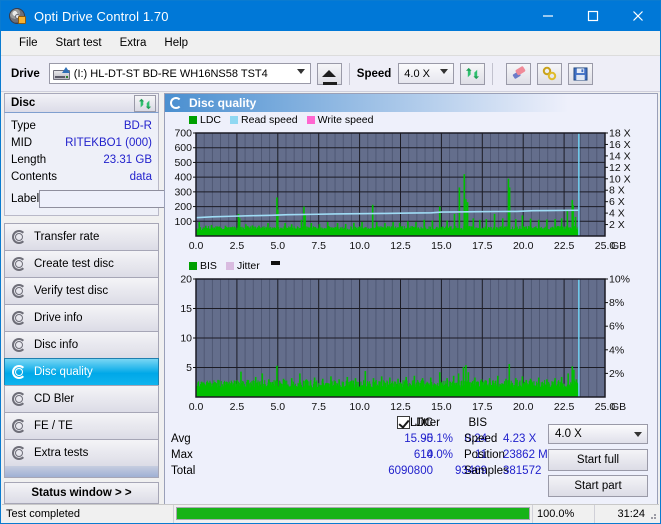 The height and width of the screenshot is (524, 661). I want to click on window-controls, so click(592, 16).